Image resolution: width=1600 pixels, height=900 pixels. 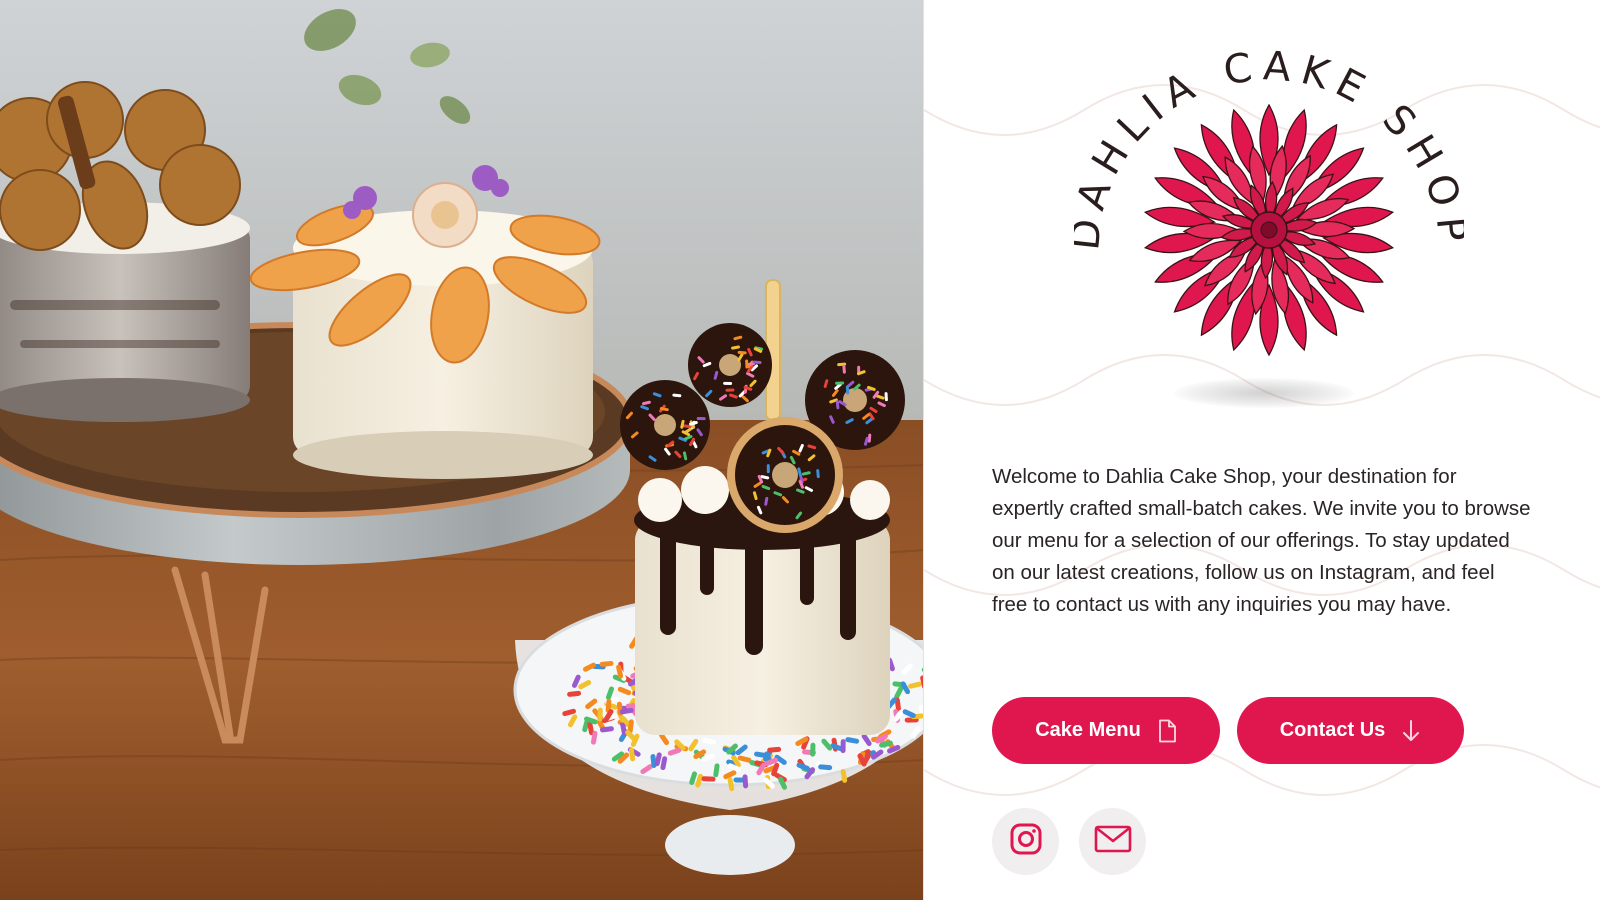 I want to click on dahlia-logo: DAHLIA CAKE SHOP, so click(x=1269, y=200).